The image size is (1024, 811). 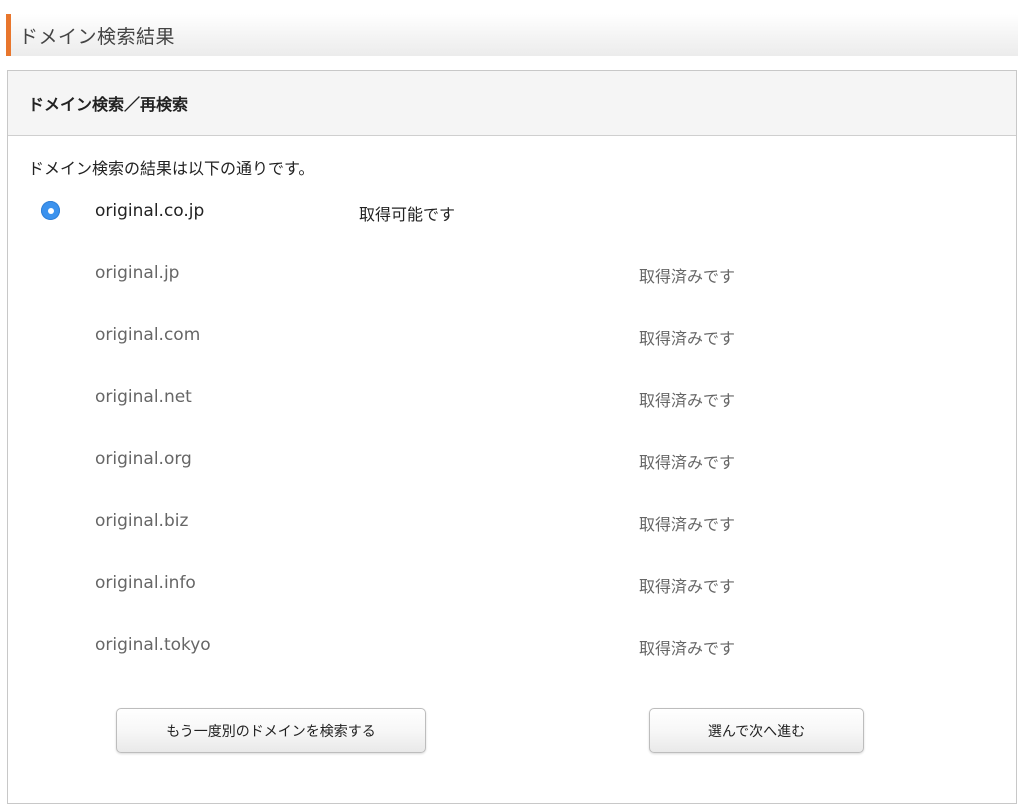 I want to click on domain-name: original.biz, so click(x=142, y=521).